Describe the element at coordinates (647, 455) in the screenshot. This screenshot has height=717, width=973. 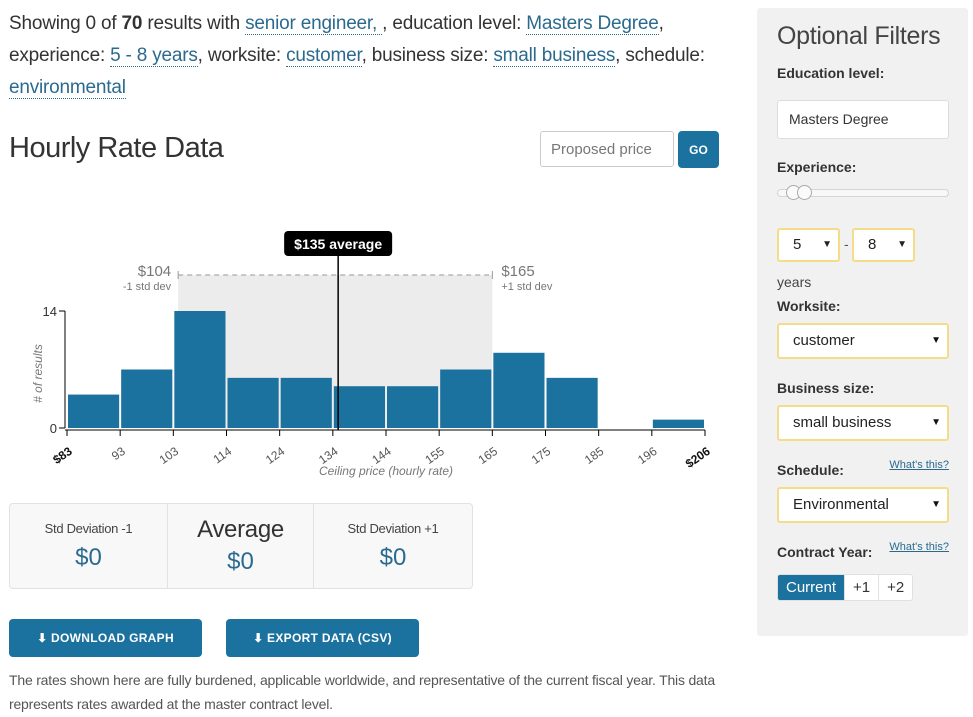
I see `x-tick-label: 196` at that location.